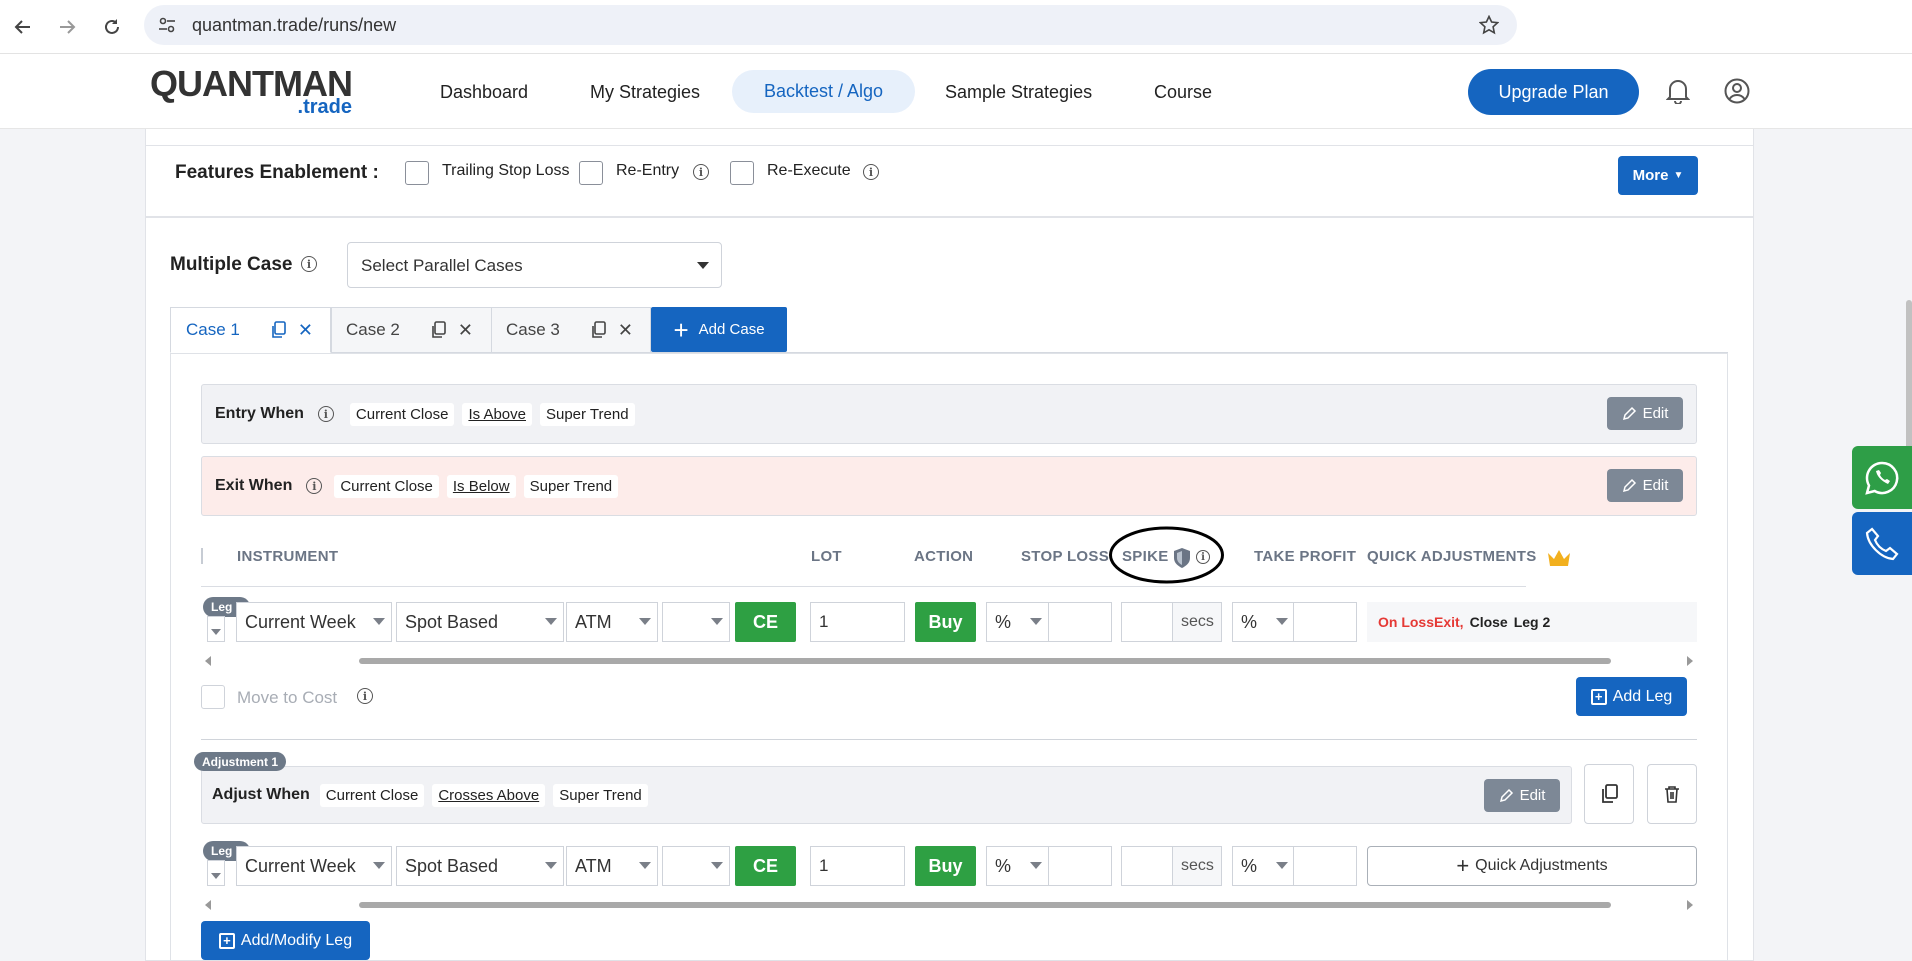 Image resolution: width=1912 pixels, height=961 pixels. What do you see at coordinates (1249, 621) in the screenshot?
I see `tp-type-value: %` at bounding box center [1249, 621].